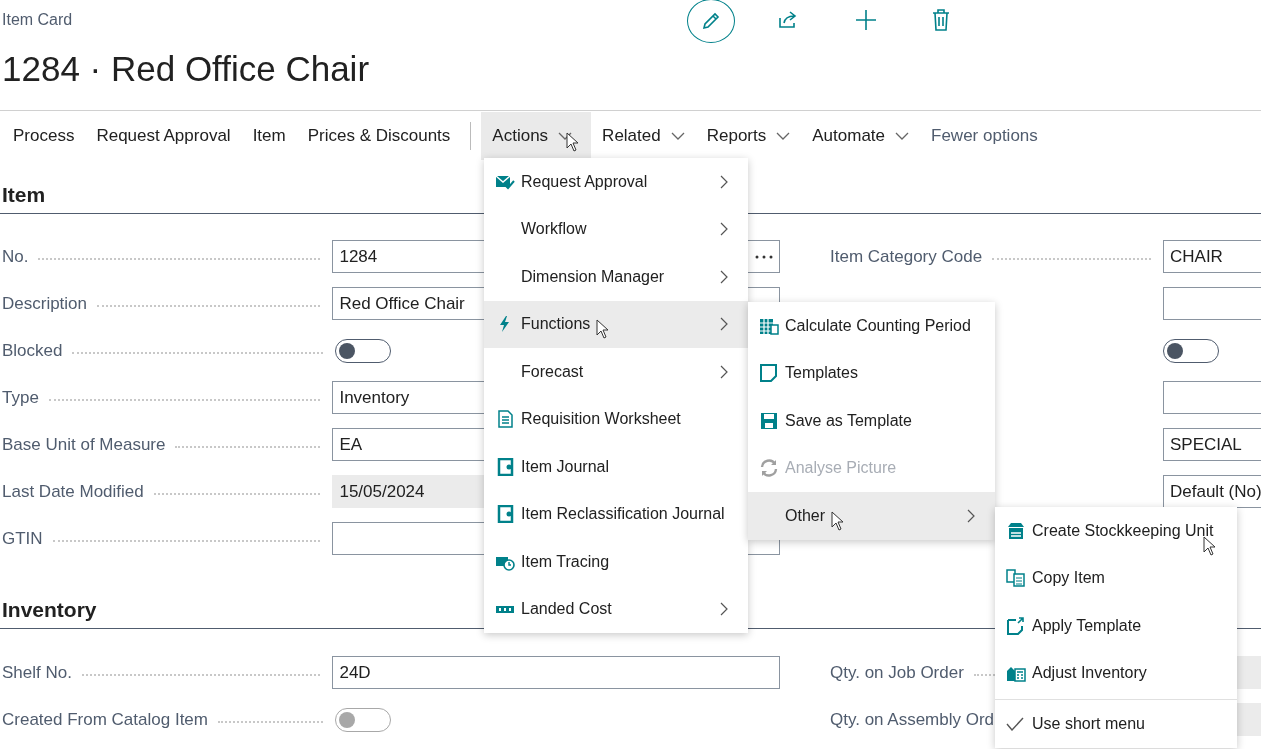 The width and height of the screenshot is (1261, 749). Describe the element at coordinates (616, 419) in the screenshot. I see `menu-item: Requisition Worksheet` at that location.